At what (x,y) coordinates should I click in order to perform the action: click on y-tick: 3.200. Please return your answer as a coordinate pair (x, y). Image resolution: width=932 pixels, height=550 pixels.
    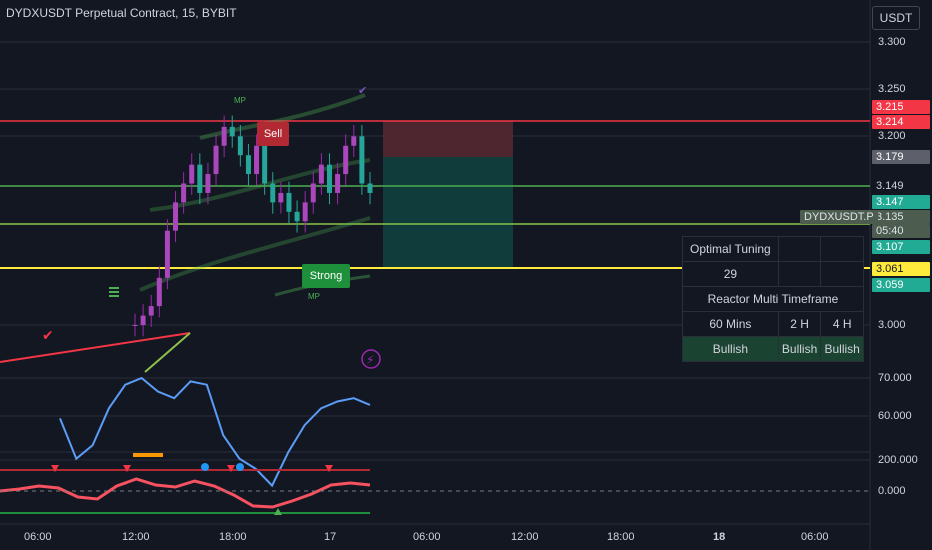
    Looking at the image, I should click on (892, 136).